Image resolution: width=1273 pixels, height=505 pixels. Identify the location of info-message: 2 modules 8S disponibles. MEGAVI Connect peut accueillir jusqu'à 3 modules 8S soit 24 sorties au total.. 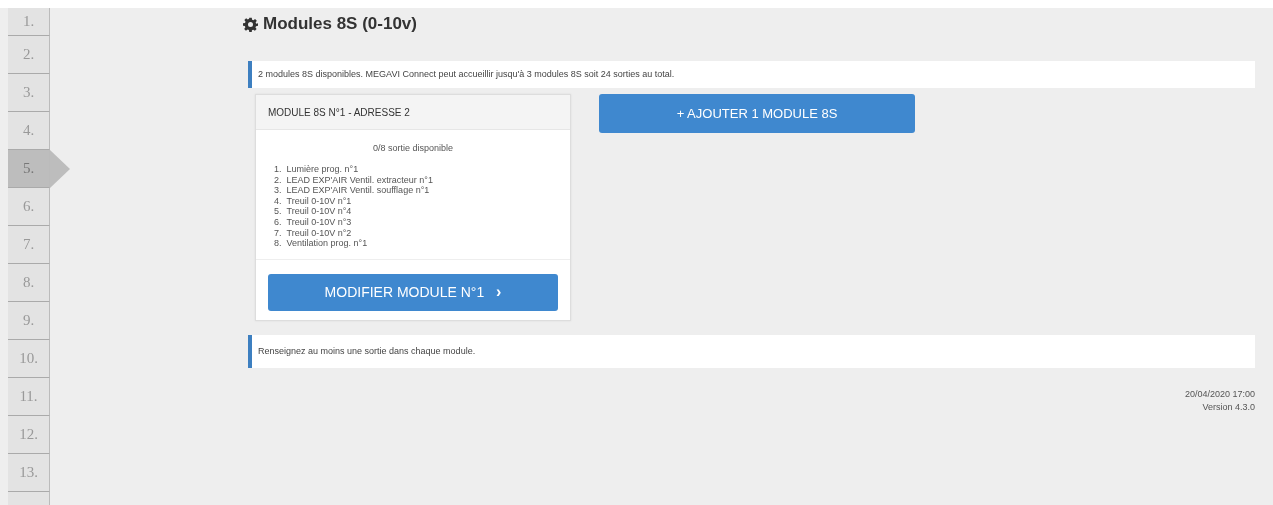
(751, 74).